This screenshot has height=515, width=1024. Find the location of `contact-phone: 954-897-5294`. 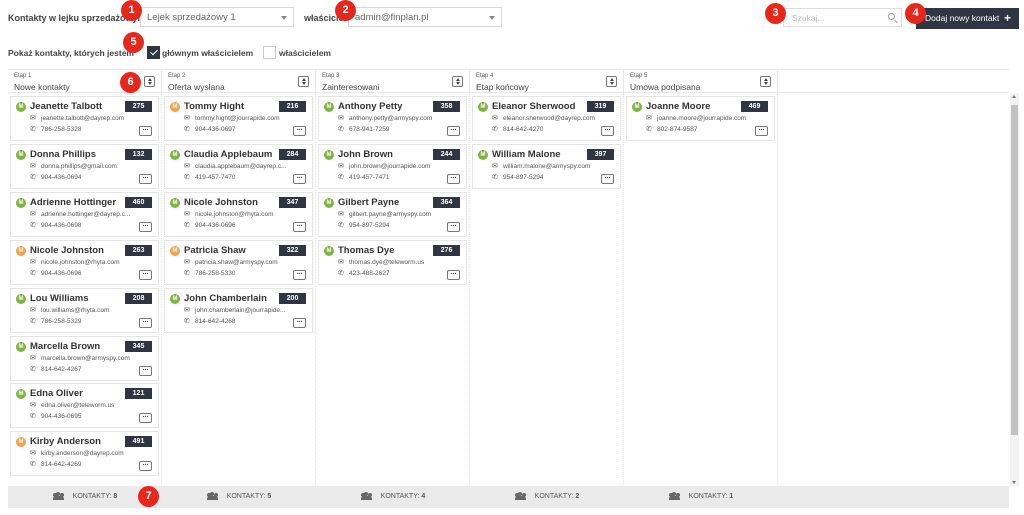

contact-phone: 954-897-5294 is located at coordinates (369, 225).